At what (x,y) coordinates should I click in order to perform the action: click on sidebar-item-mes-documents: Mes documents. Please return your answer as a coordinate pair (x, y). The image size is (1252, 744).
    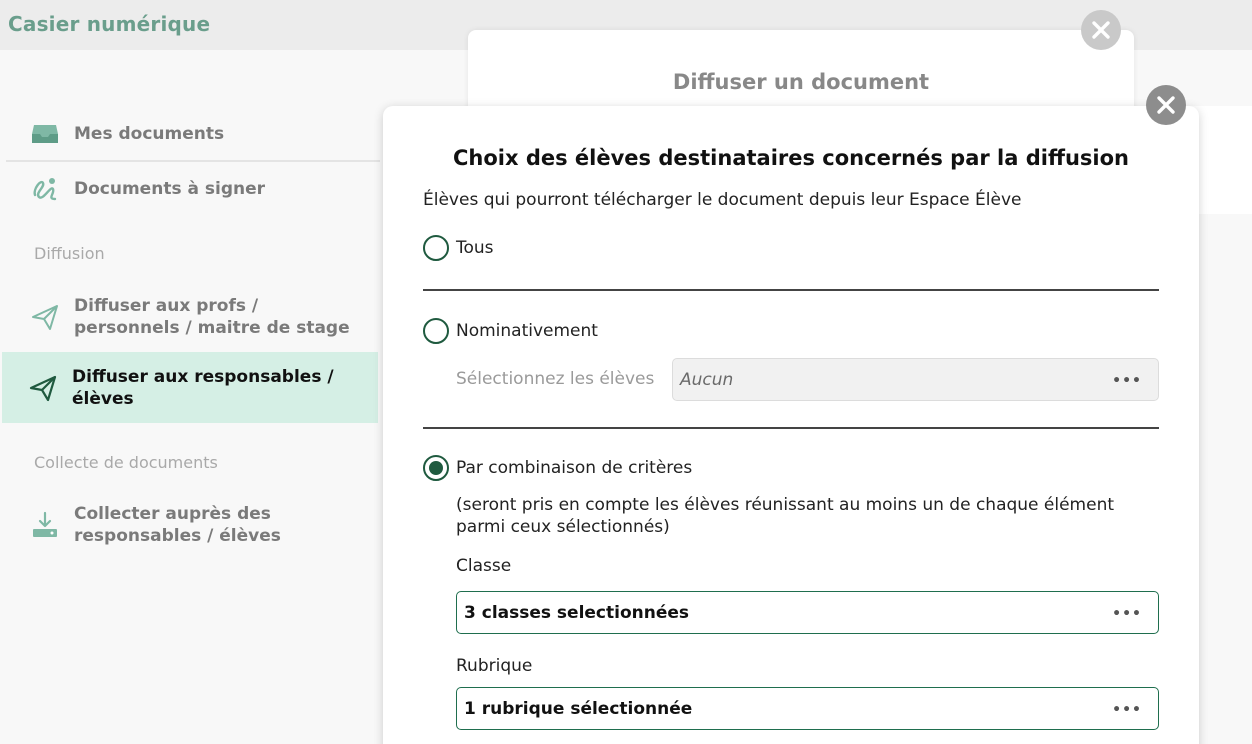
    Looking at the image, I should click on (193, 134).